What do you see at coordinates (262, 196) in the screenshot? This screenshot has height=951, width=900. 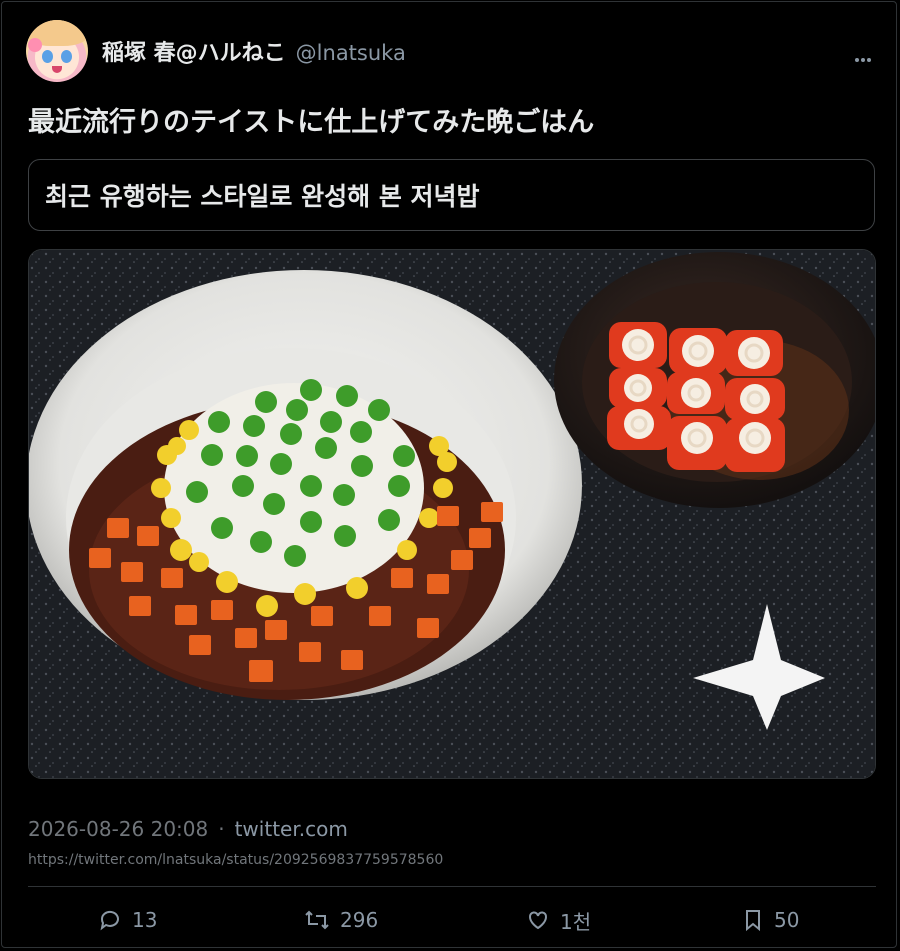 I see `translation-text: 최근 유행하는 스타일로 완성해 본 저녁밥` at bounding box center [262, 196].